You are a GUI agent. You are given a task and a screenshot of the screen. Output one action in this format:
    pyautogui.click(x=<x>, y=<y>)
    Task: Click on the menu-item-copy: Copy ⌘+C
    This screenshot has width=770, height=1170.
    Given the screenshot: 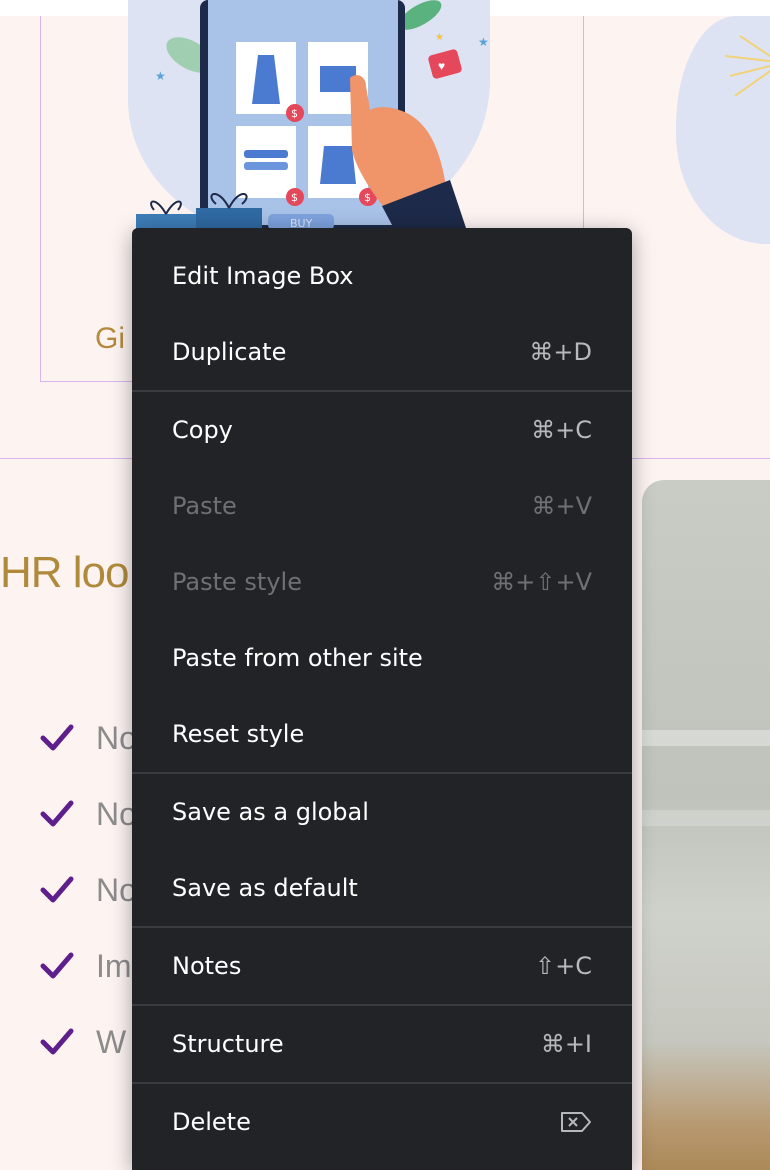 What is the action you would take?
    pyautogui.click(x=382, y=430)
    